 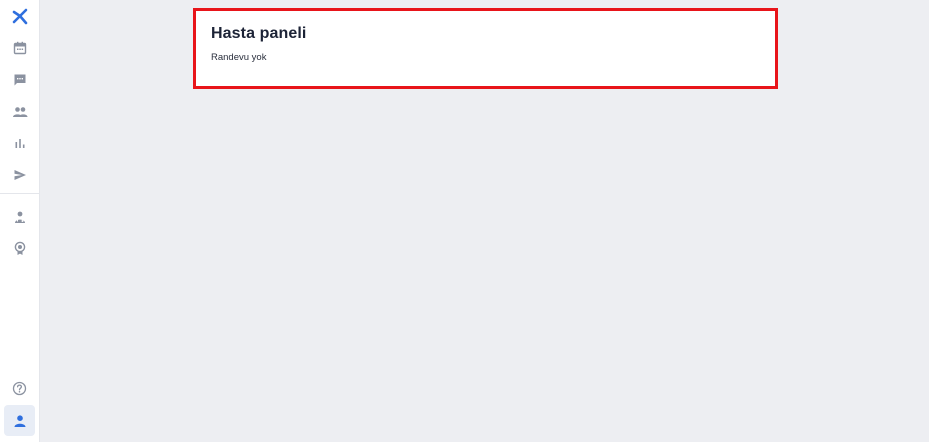 What do you see at coordinates (259, 33) in the screenshot?
I see `panel-title: Hasta paneli` at bounding box center [259, 33].